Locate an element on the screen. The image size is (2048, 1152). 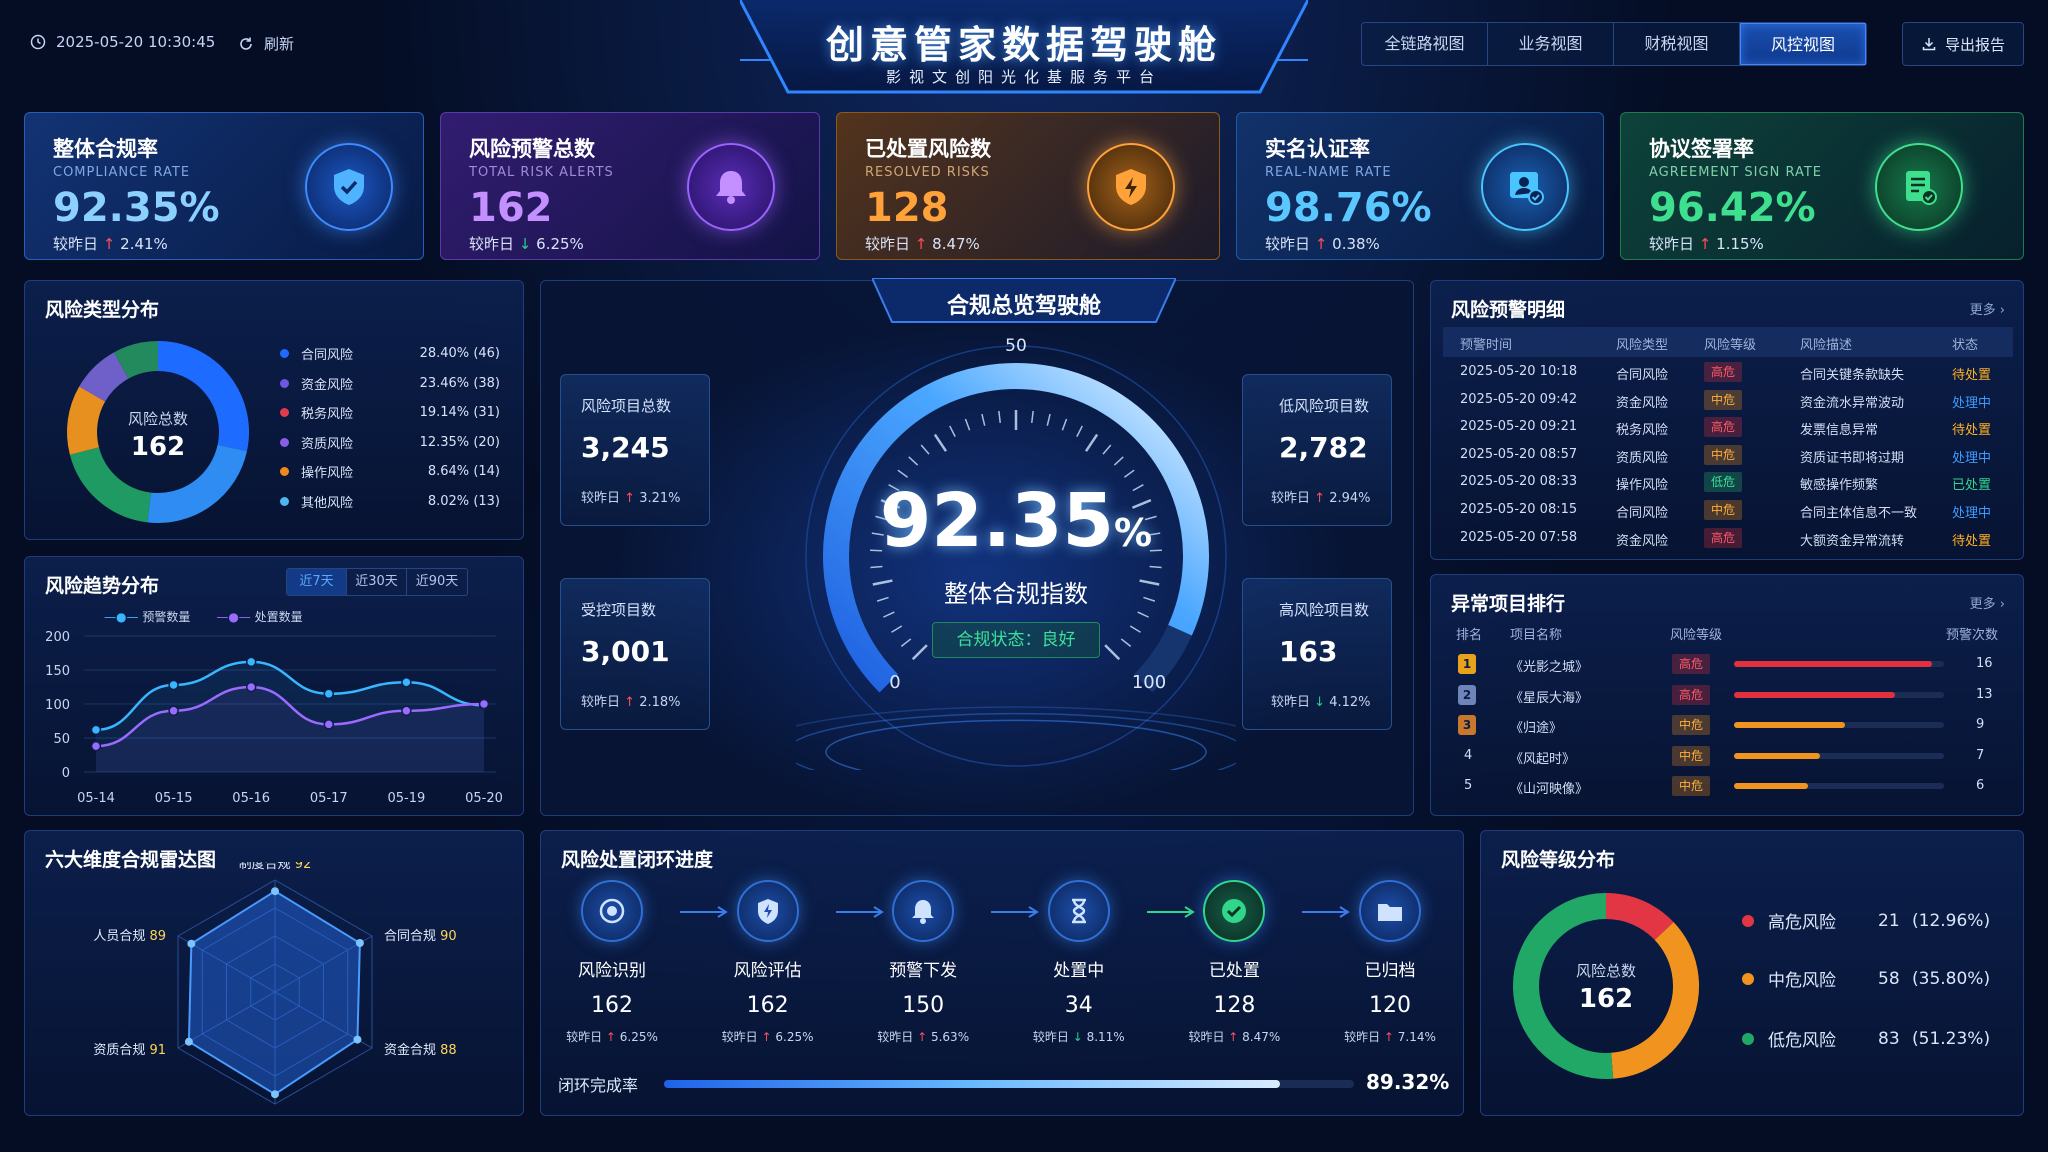
panel-title: 风险类型分布 is located at coordinates (102, 310).